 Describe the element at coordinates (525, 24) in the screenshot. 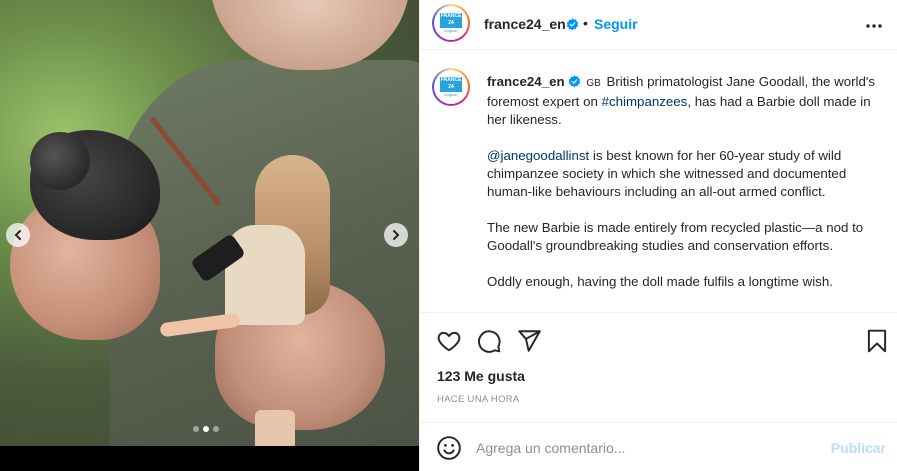

I see `header-username: france24_en` at that location.